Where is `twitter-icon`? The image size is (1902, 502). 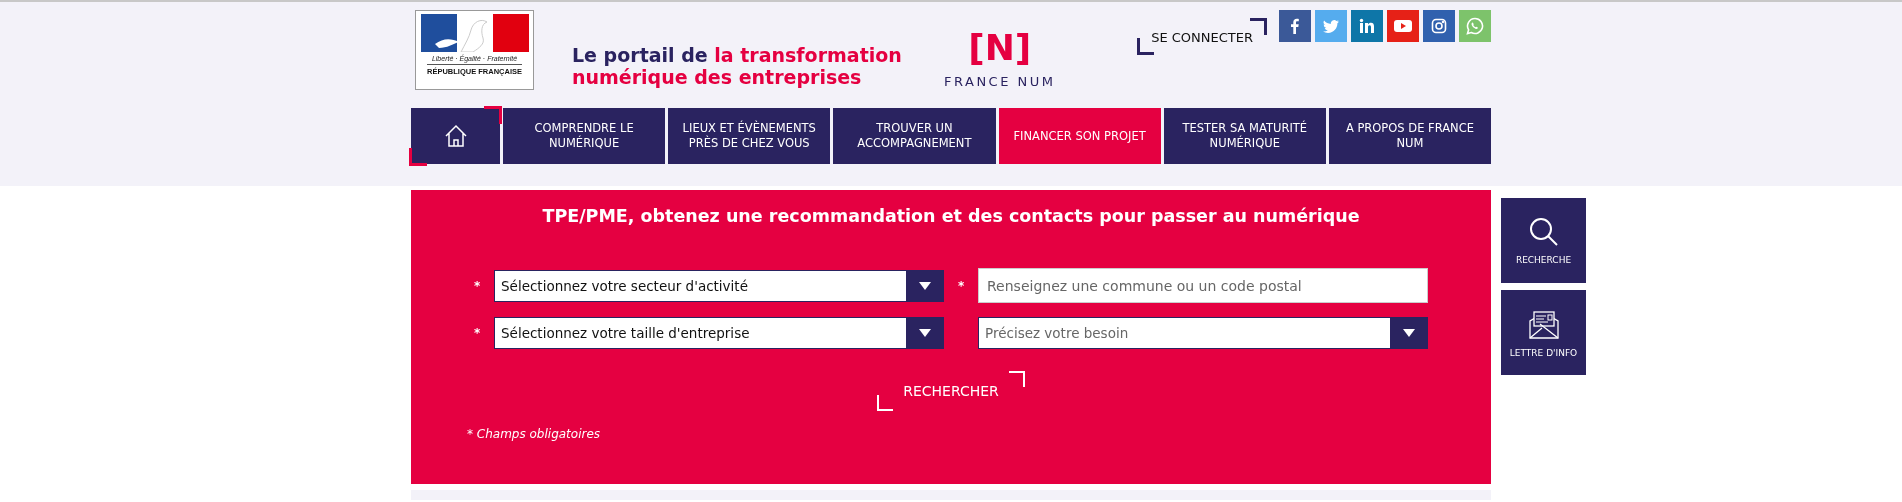 twitter-icon is located at coordinates (1331, 26).